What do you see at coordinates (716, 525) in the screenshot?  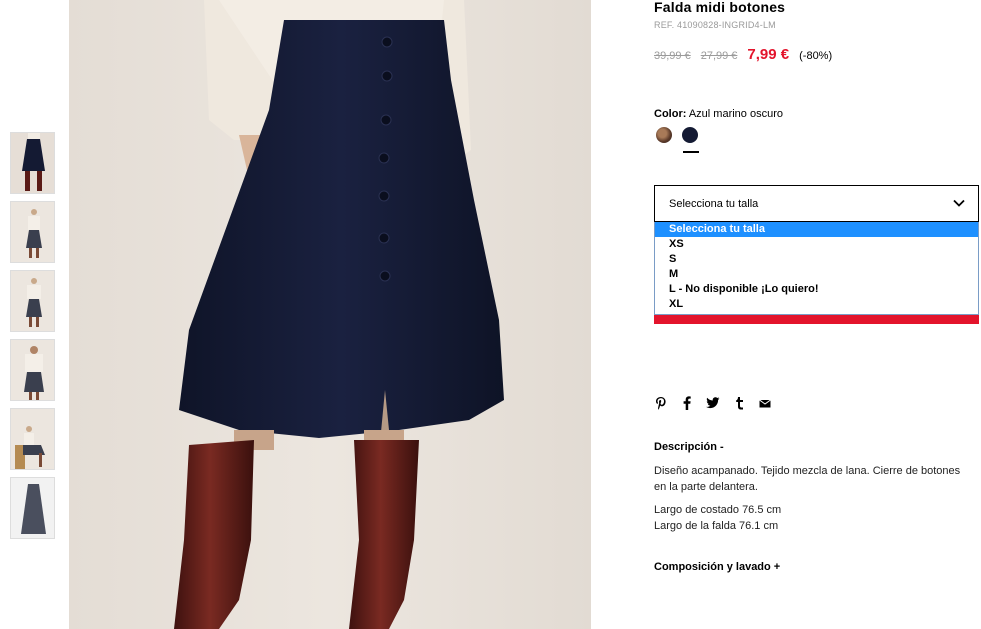 I see `description-skirt-length: Largo de la falda 76.1 cm` at bounding box center [716, 525].